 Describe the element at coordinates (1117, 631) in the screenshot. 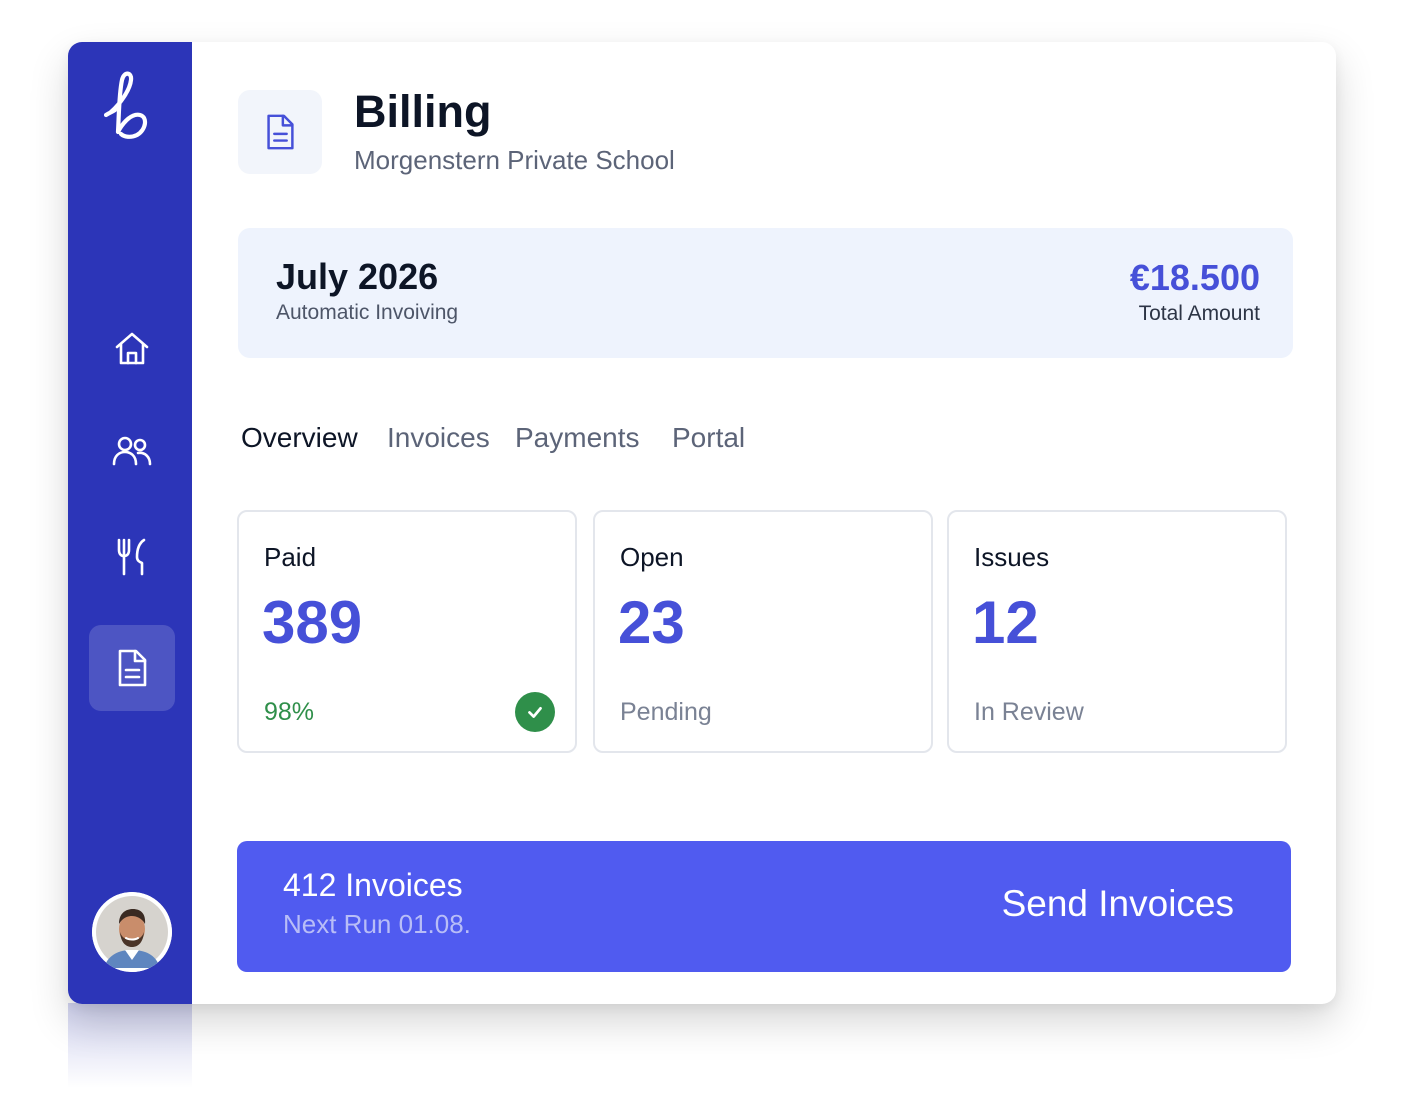

I see `stat-card-issues: Issues 12 In Review` at that location.